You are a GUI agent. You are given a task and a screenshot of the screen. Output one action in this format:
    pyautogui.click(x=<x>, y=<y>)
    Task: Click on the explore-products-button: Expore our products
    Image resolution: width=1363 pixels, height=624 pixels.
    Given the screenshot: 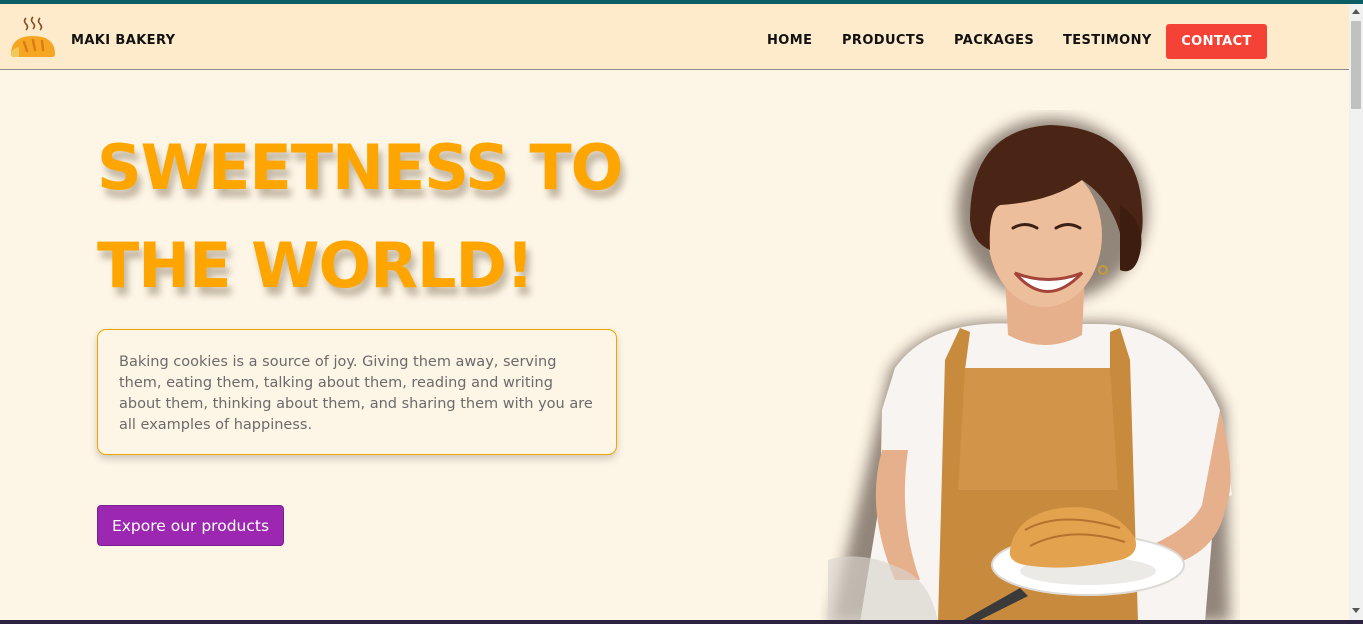 What is the action you would take?
    pyautogui.click(x=190, y=525)
    